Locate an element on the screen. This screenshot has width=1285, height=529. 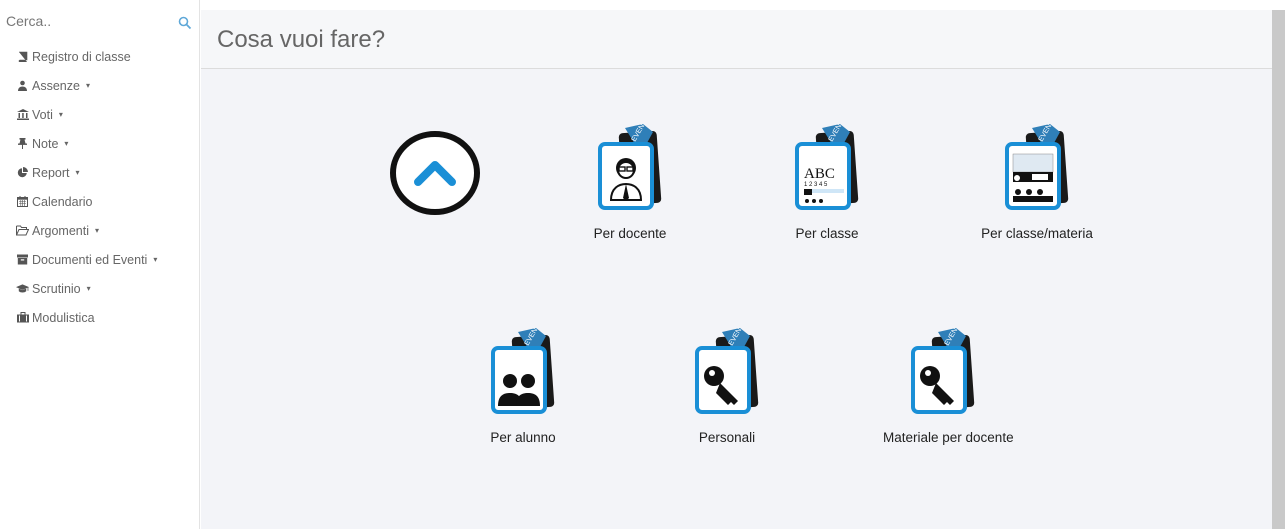
bank-icon is located at coordinates (22, 115).